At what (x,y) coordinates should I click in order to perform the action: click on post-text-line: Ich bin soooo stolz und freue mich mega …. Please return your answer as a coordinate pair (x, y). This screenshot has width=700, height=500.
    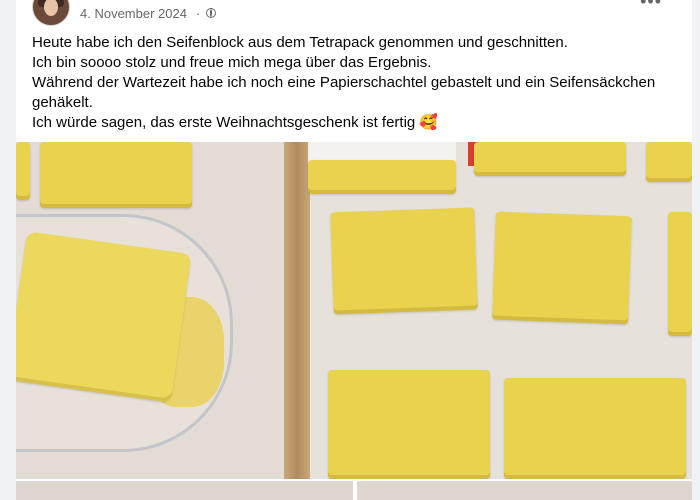
    Looking at the image, I should click on (232, 62).